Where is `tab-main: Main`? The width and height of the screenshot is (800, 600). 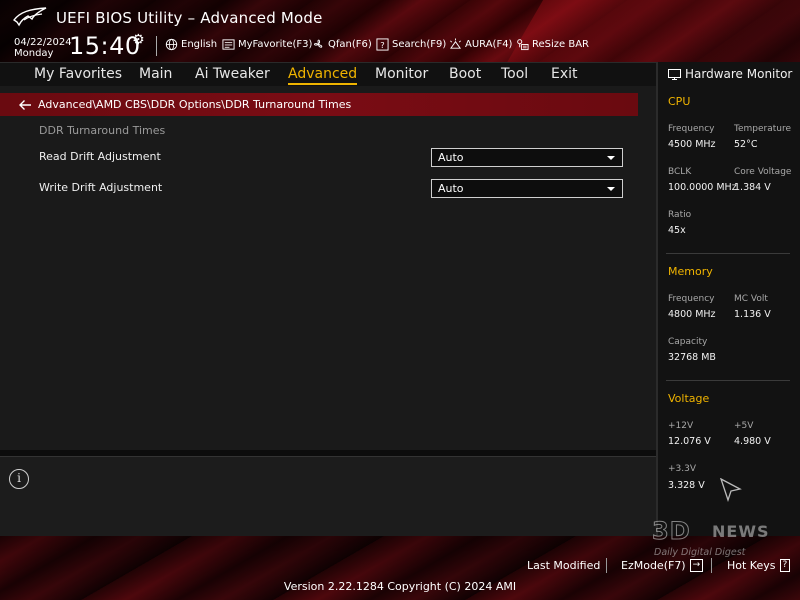
tab-main: Main is located at coordinates (155, 74).